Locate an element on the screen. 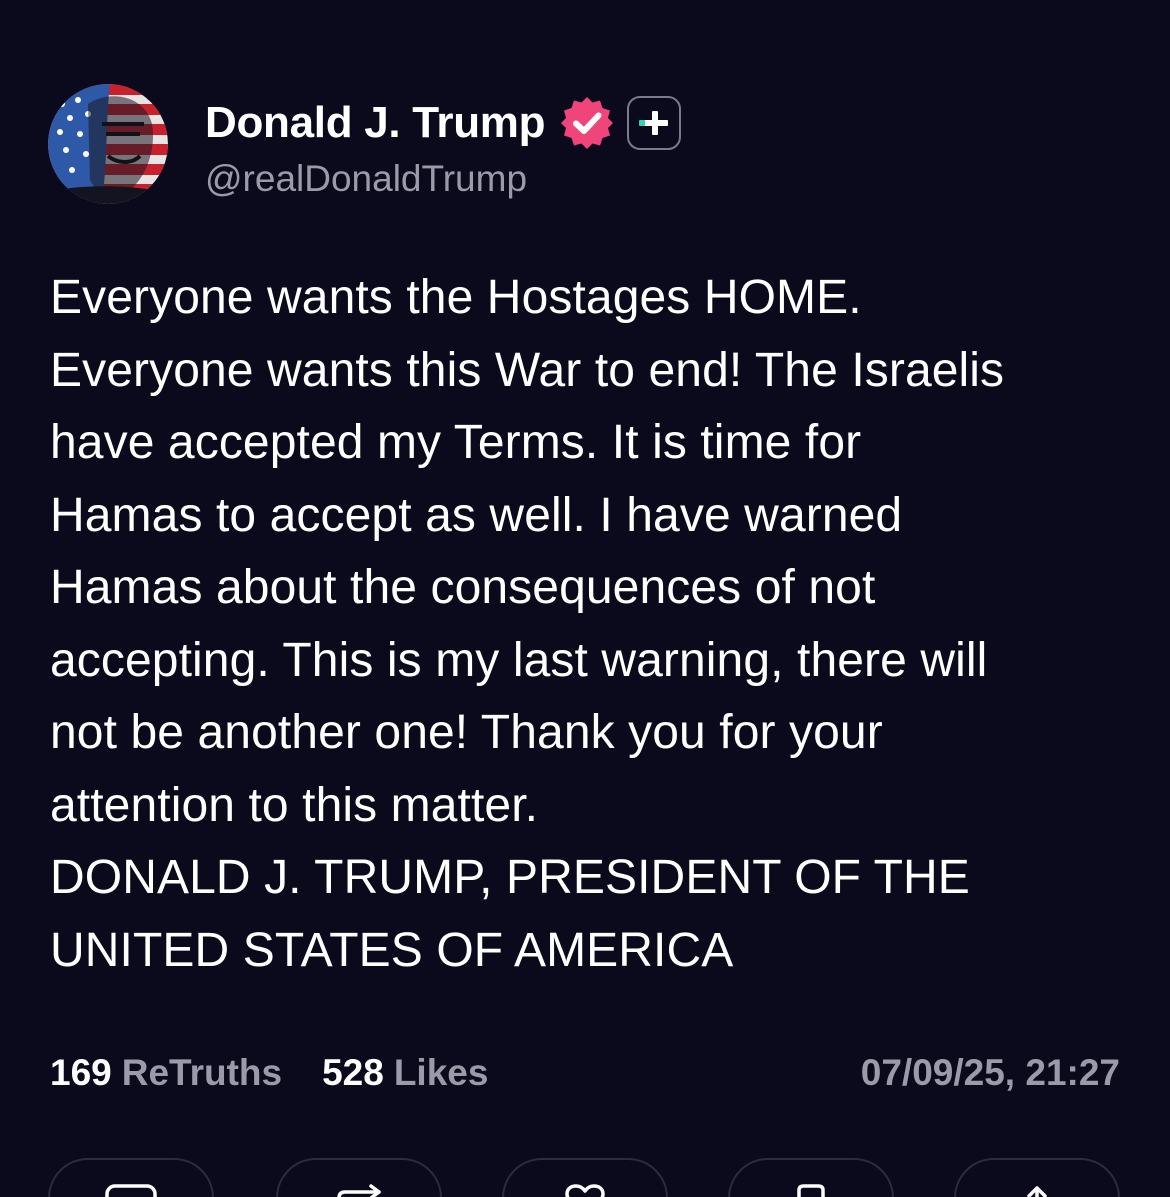 The image size is (1170, 1197). post-stats: 169 ReTruths 528 Likes is located at coordinates (269, 1073).